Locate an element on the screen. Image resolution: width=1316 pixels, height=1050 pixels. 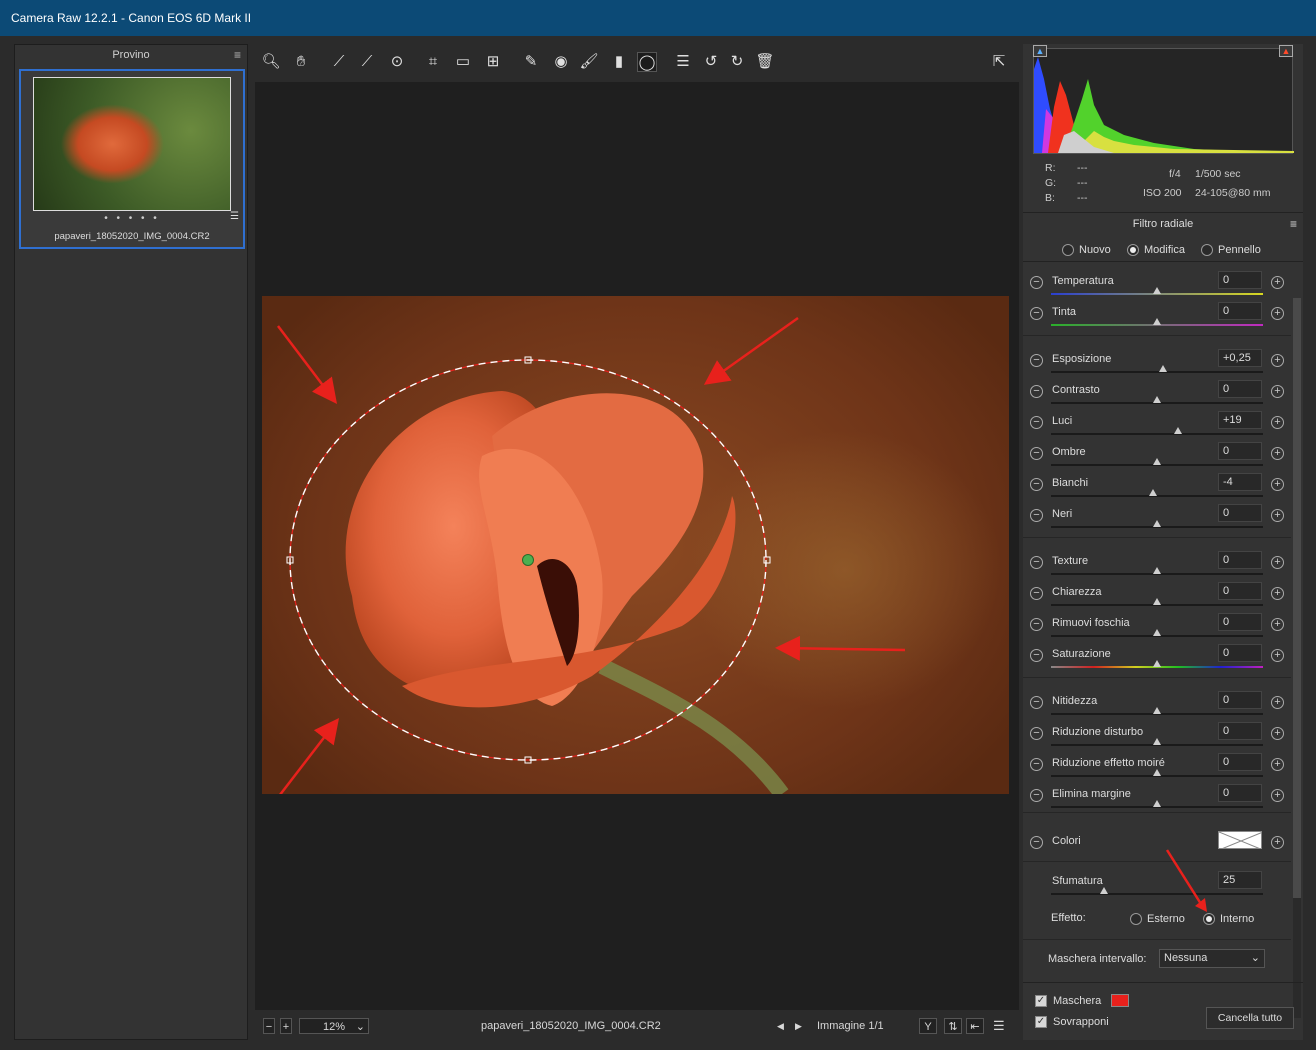
rating-dots: • • • • • is located at coordinates (132, 218).